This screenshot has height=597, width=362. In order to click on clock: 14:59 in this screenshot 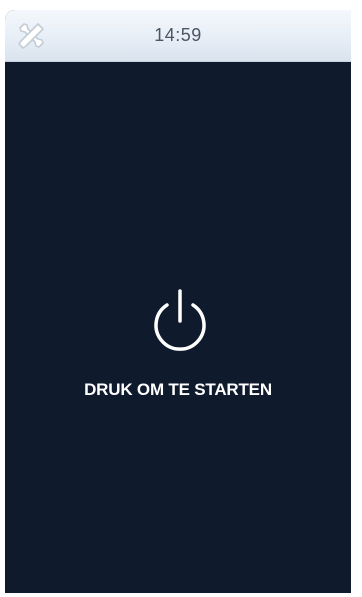, I will do `click(178, 35)`.